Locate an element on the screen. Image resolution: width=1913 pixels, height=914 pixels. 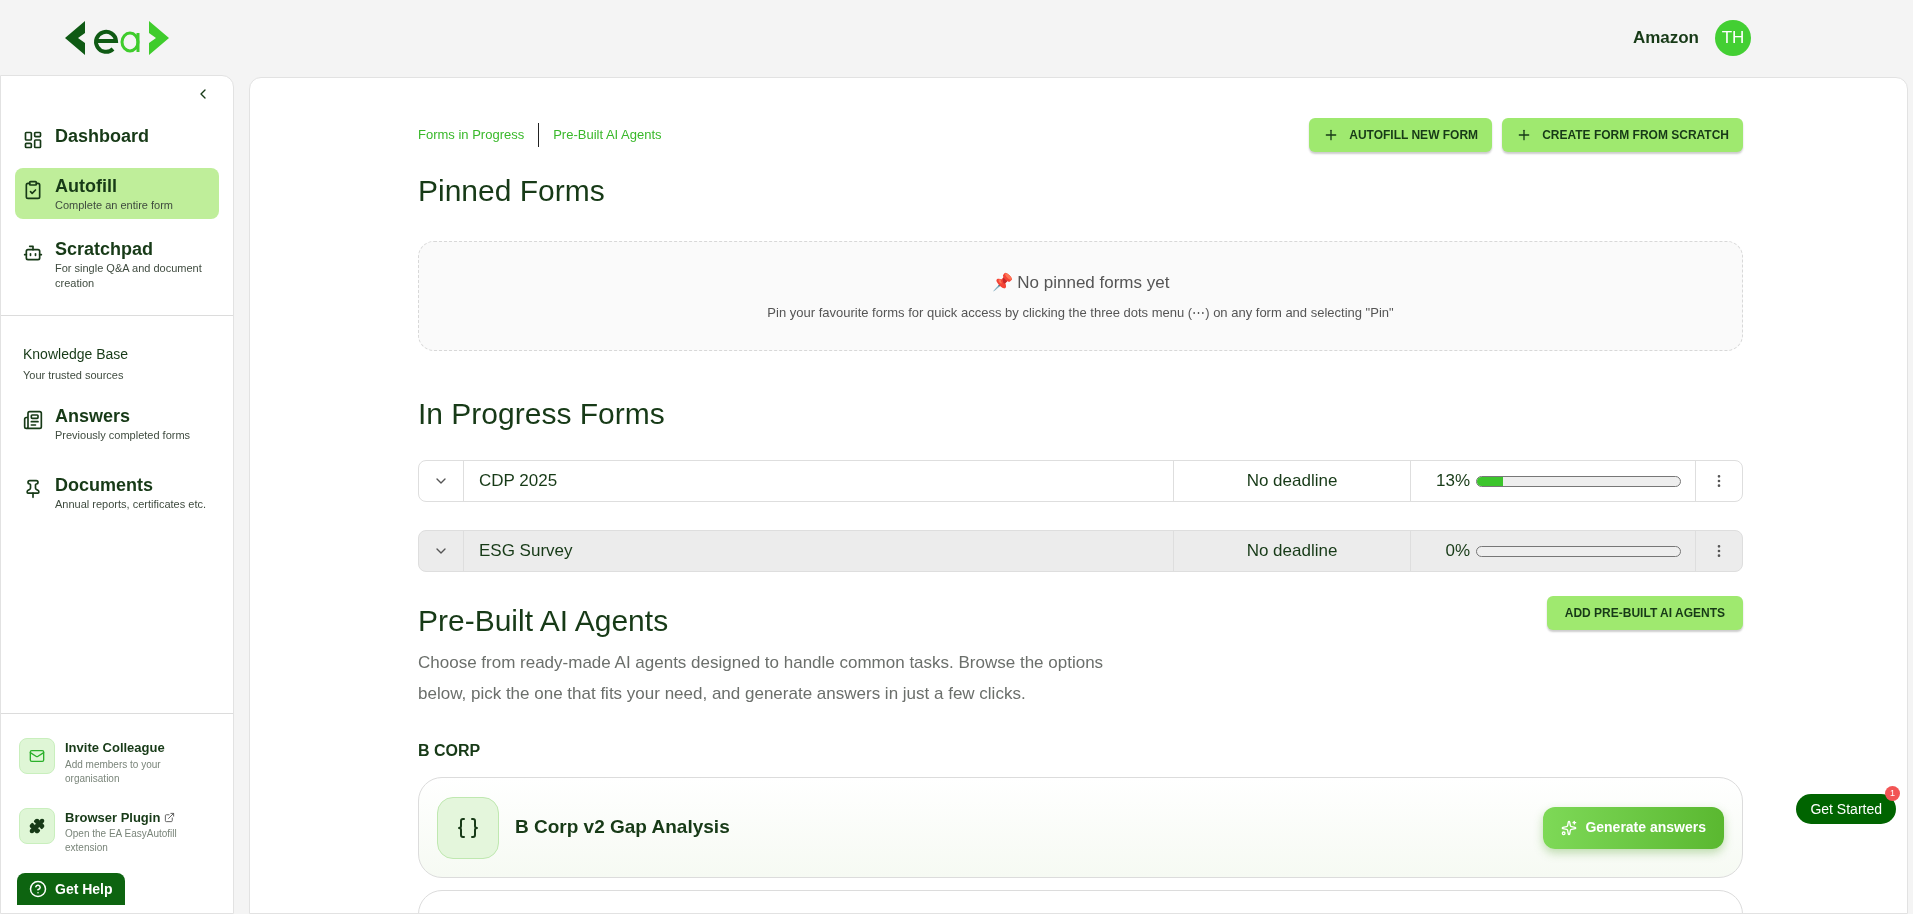
form-row: ESG Survey No deadline 0% is located at coordinates (1080, 551).